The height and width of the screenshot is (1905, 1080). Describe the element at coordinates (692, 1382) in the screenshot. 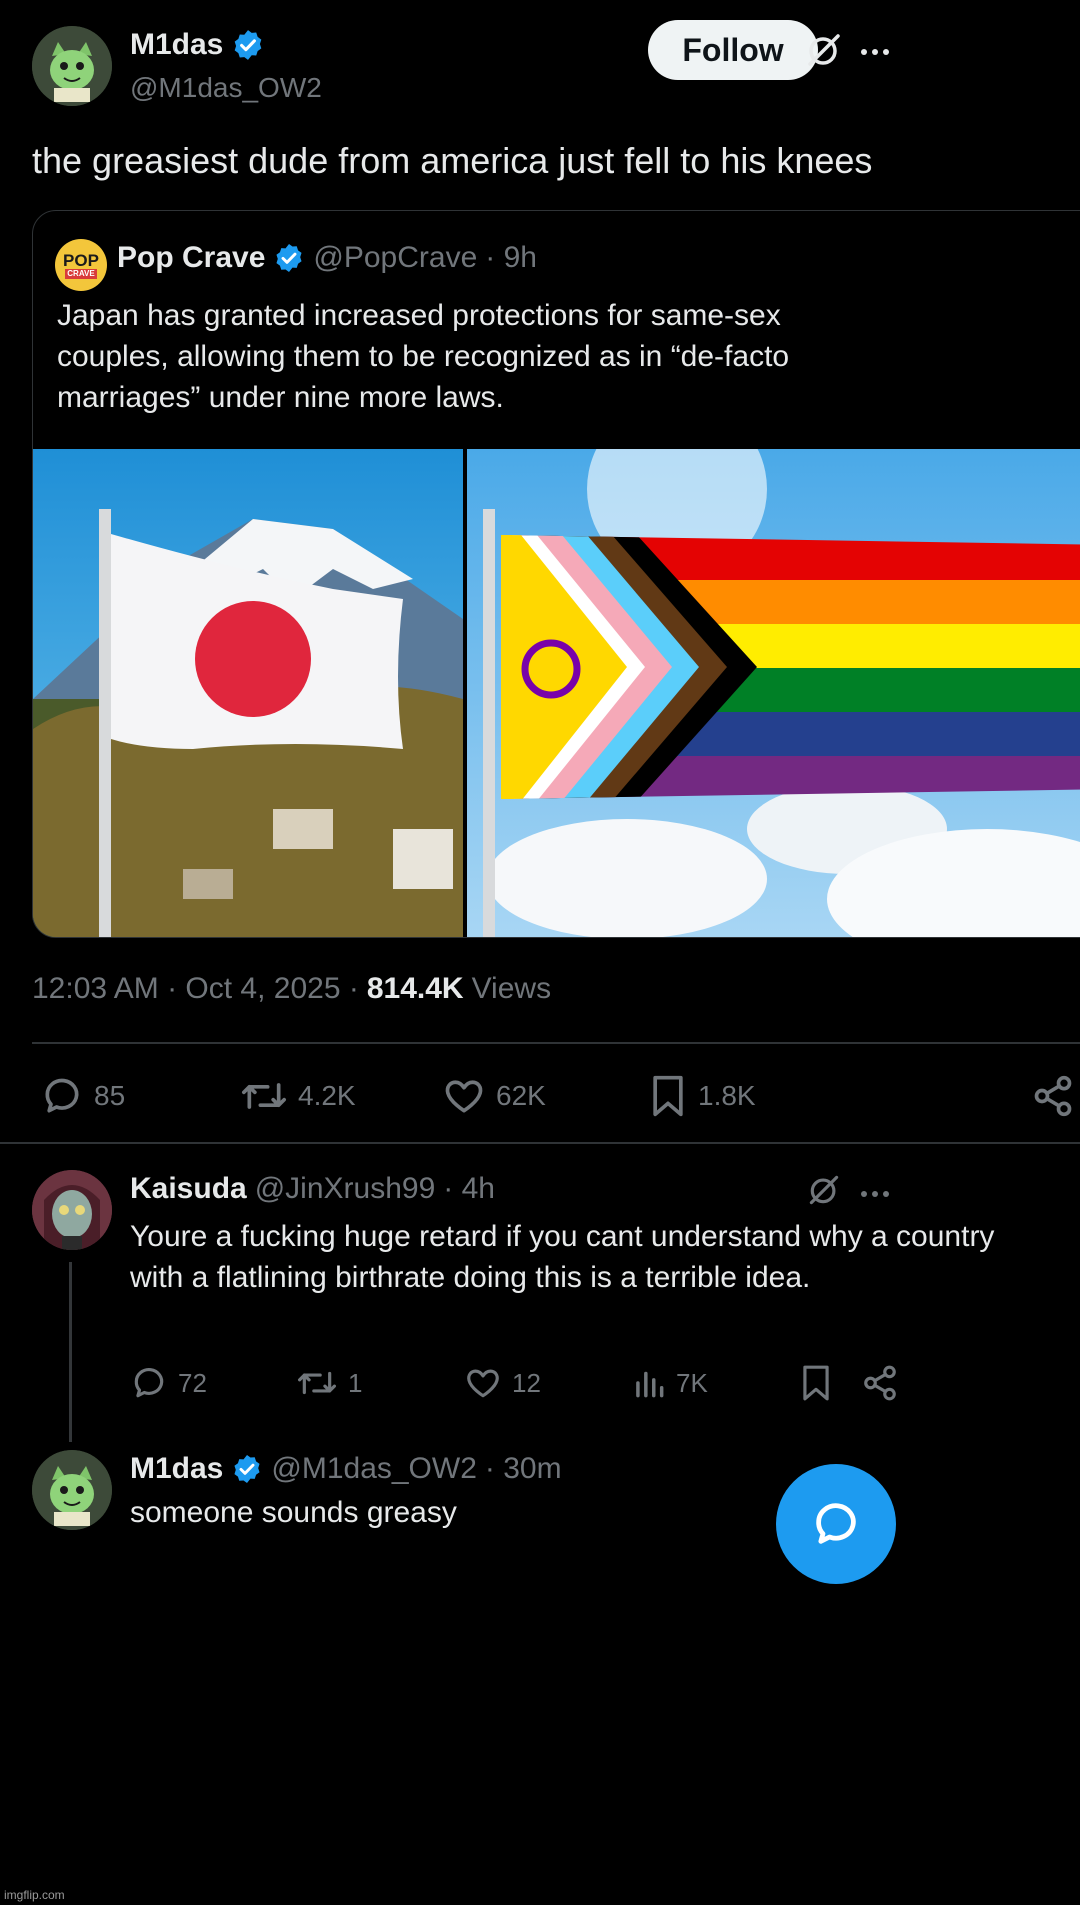

I see `views-count: 7K` at that location.